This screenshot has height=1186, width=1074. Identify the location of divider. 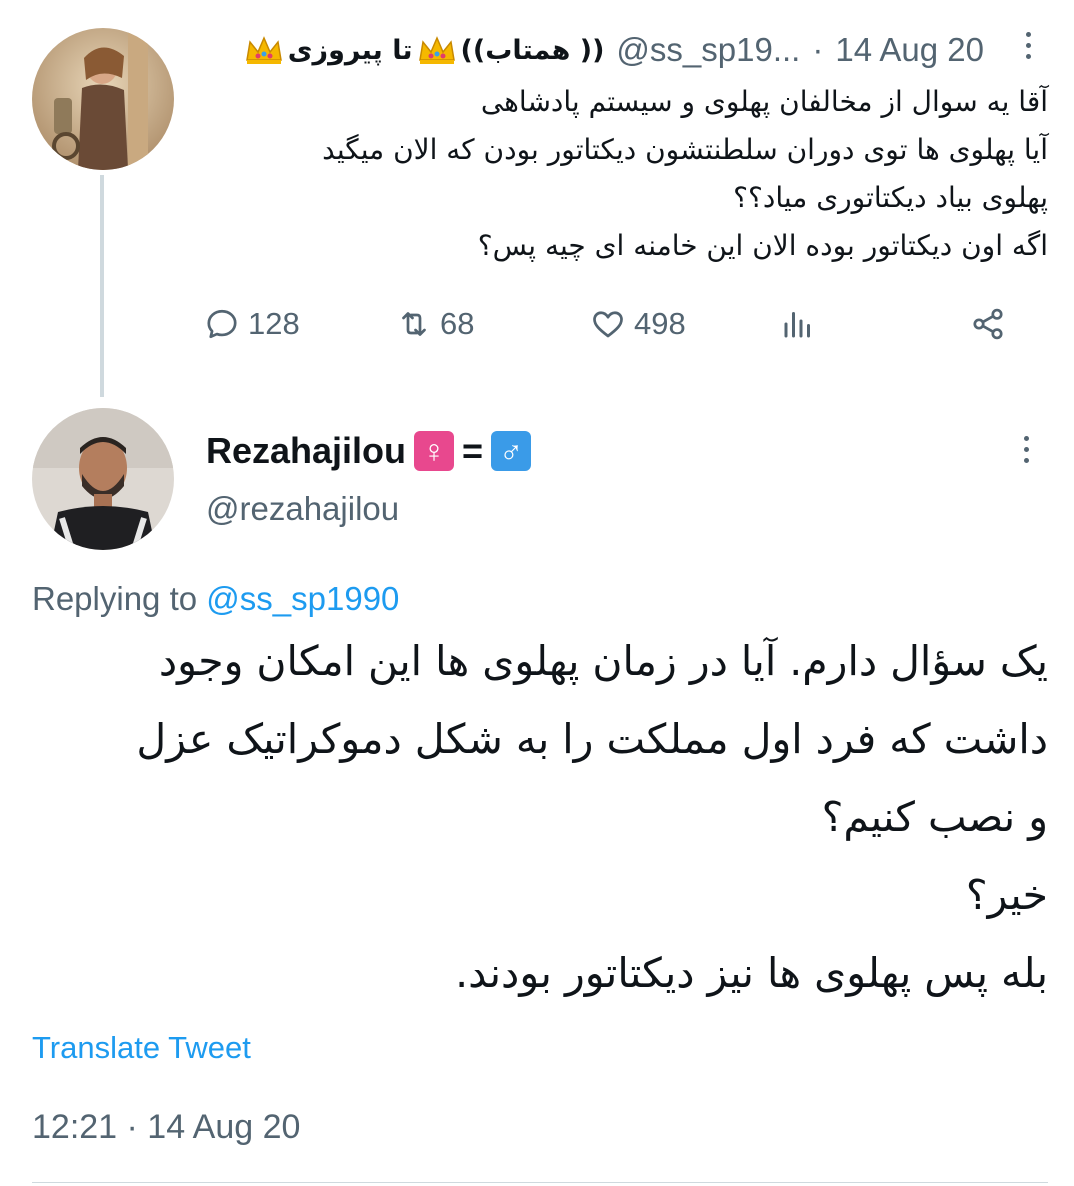
(540, 1182).